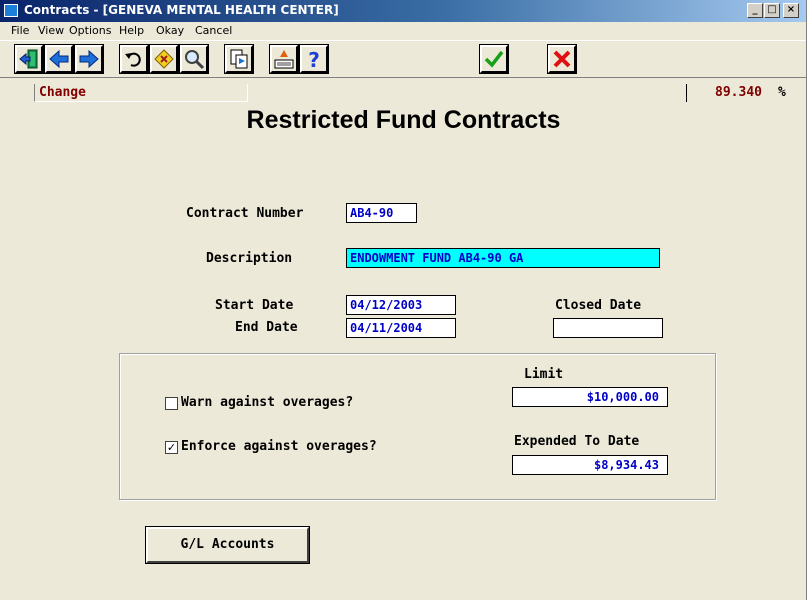 This screenshot has width=807, height=600. What do you see at coordinates (266, 327) in the screenshot?
I see `end-date-label: End Date` at bounding box center [266, 327].